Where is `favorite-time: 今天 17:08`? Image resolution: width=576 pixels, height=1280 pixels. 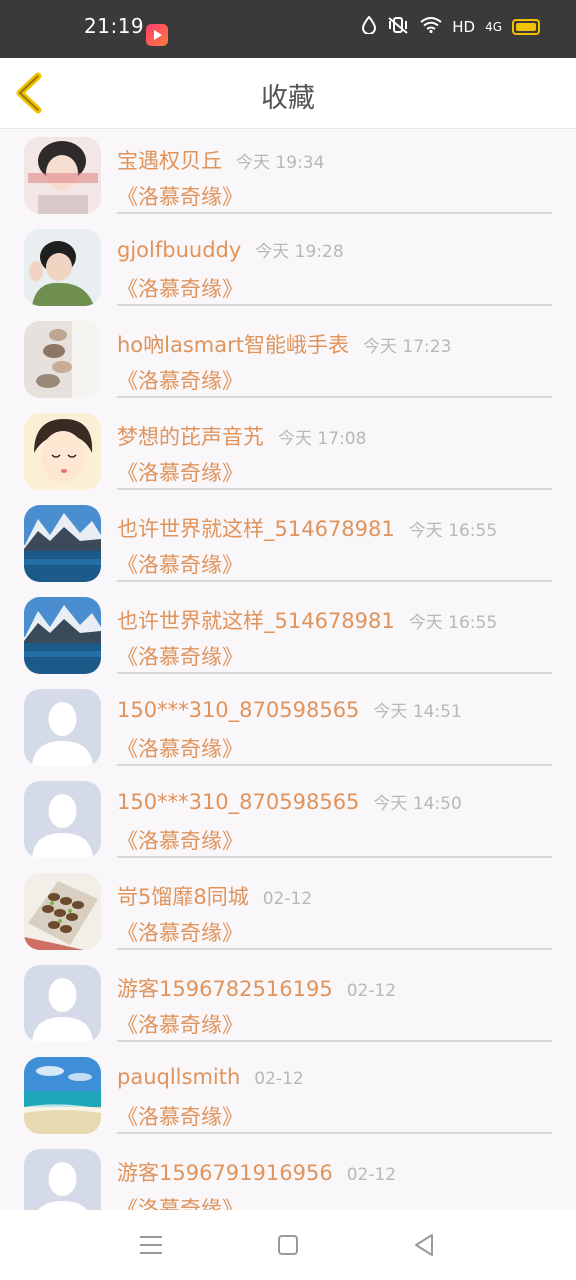
favorite-time: 今天 17:08 is located at coordinates (322, 439).